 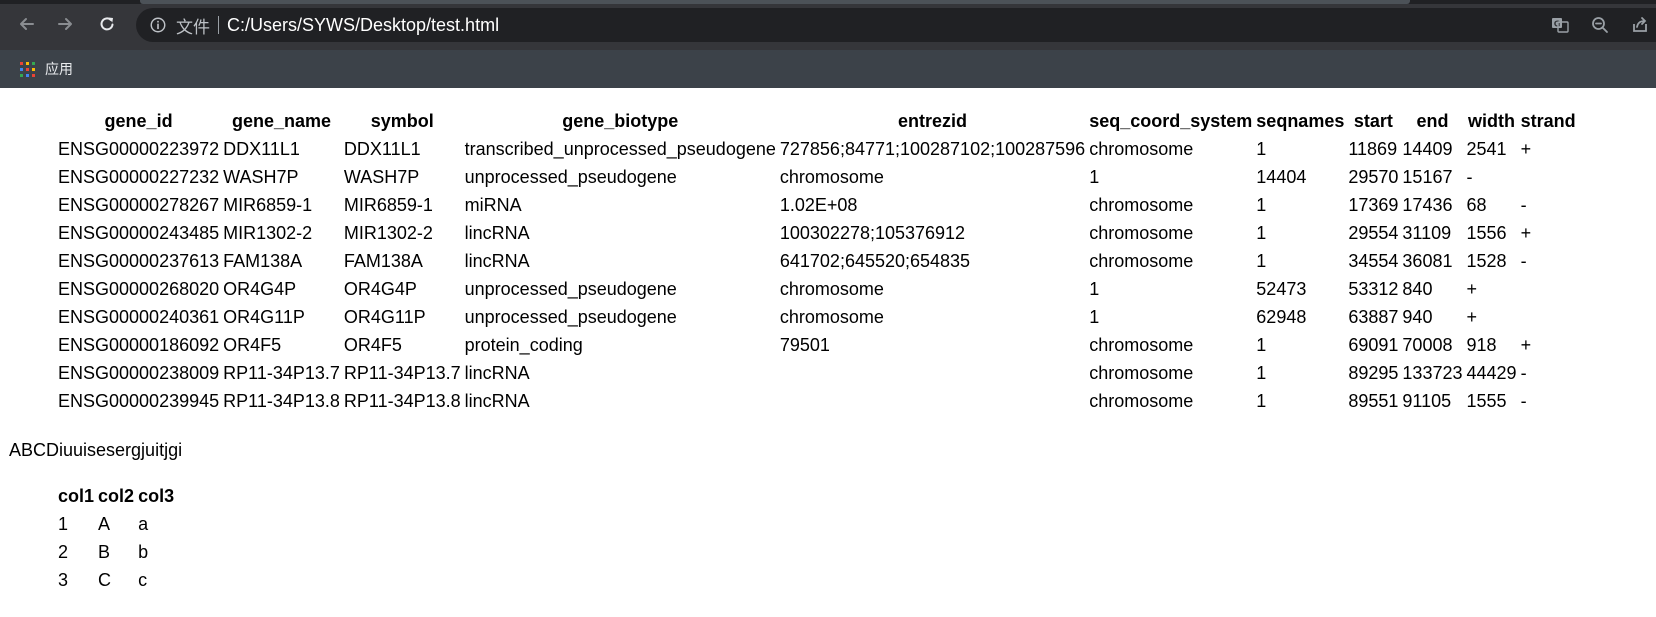 What do you see at coordinates (1373, 344) in the screenshot?
I see `table-cell: 69091` at bounding box center [1373, 344].